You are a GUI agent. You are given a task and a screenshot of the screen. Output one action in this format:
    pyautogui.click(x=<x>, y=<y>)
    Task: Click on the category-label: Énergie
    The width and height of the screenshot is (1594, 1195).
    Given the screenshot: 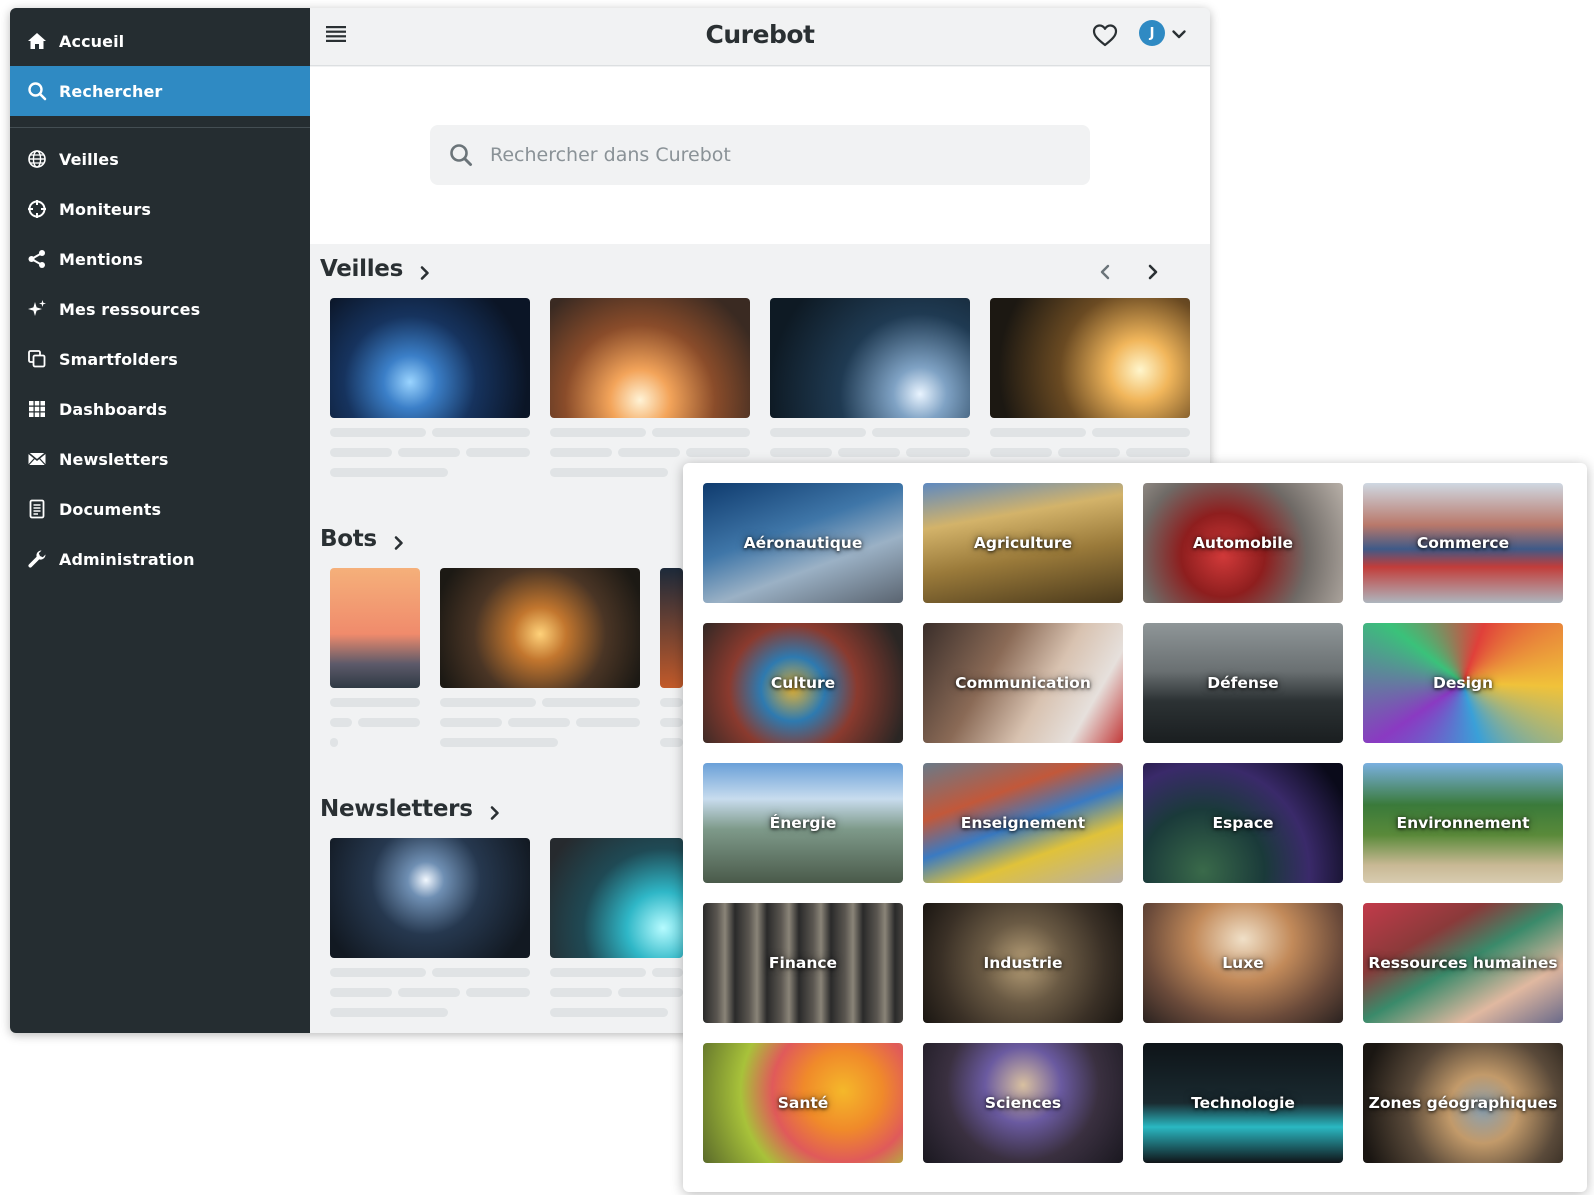 What is the action you would take?
    pyautogui.click(x=803, y=823)
    